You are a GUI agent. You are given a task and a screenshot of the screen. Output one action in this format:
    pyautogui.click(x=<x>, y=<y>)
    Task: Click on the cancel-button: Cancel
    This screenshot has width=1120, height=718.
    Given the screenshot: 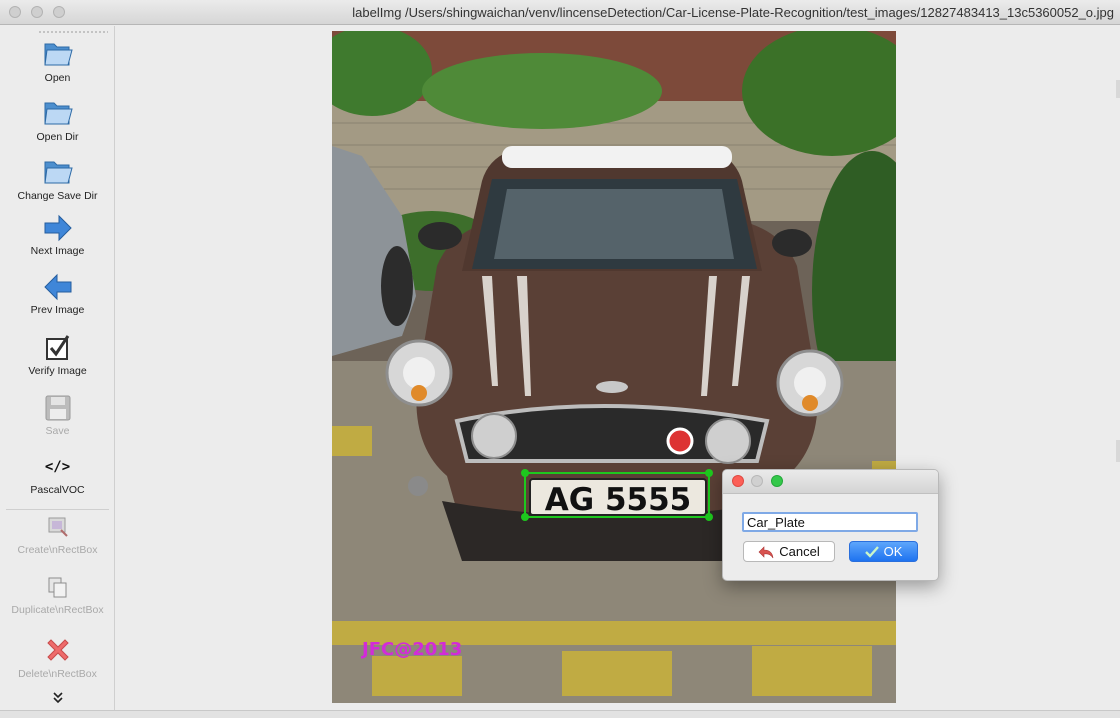 What is the action you would take?
    pyautogui.click(x=789, y=551)
    